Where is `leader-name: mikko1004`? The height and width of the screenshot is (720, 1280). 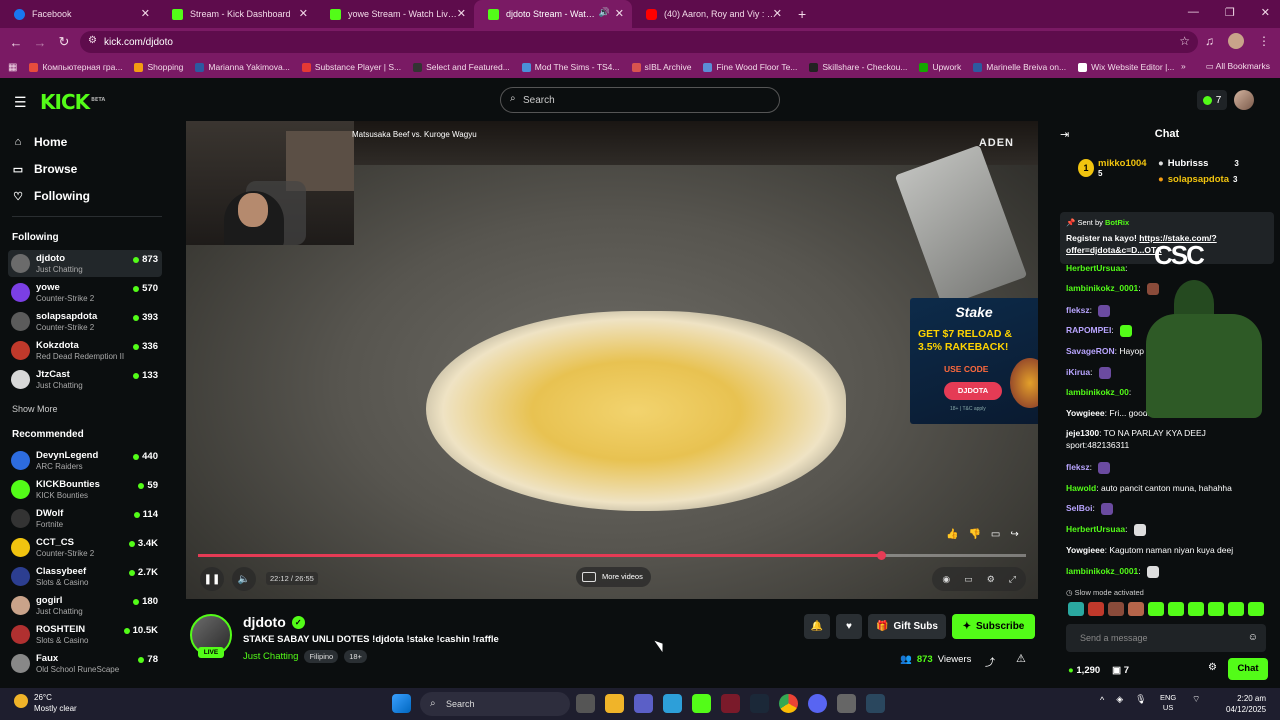
leader-name: mikko1004 is located at coordinates (1122, 163).